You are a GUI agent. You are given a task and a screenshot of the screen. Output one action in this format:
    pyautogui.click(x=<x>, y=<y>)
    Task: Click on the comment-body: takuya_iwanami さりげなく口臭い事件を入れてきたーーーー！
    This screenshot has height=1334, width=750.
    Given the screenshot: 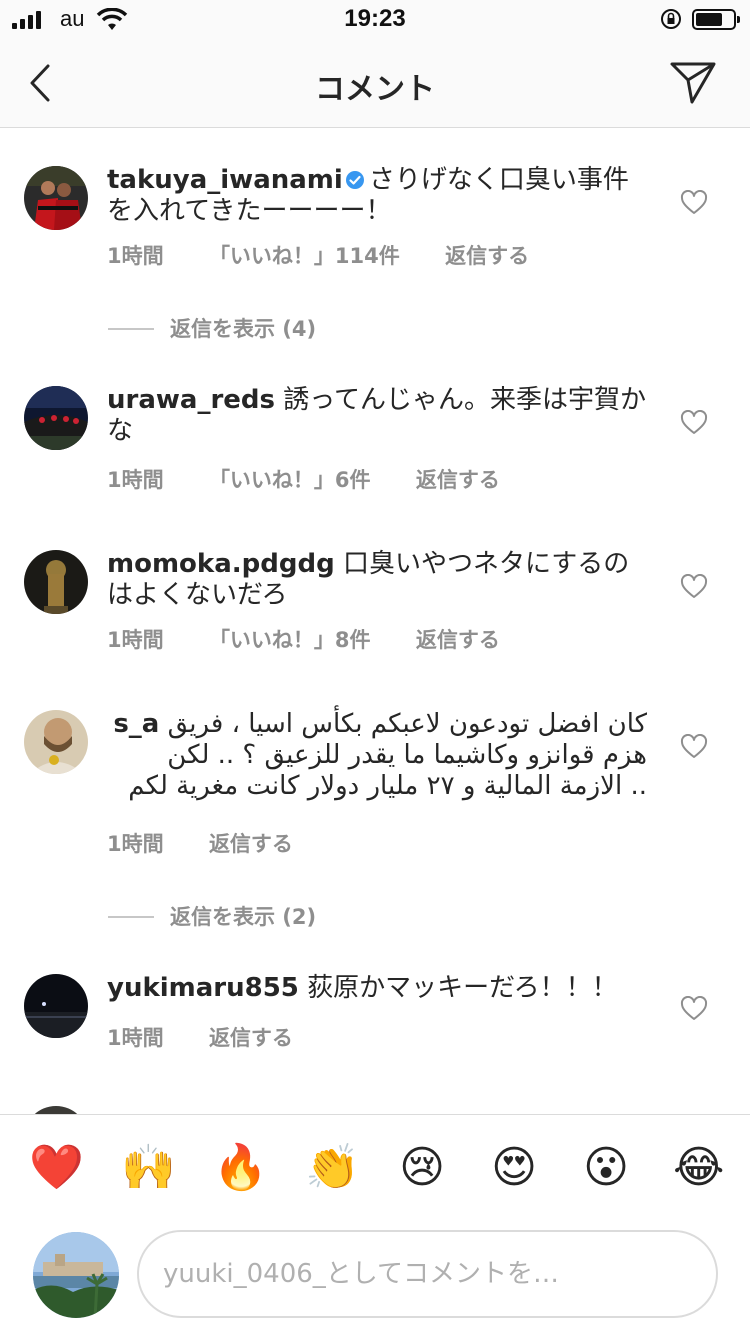 What is the action you would take?
    pyautogui.click(x=377, y=196)
    